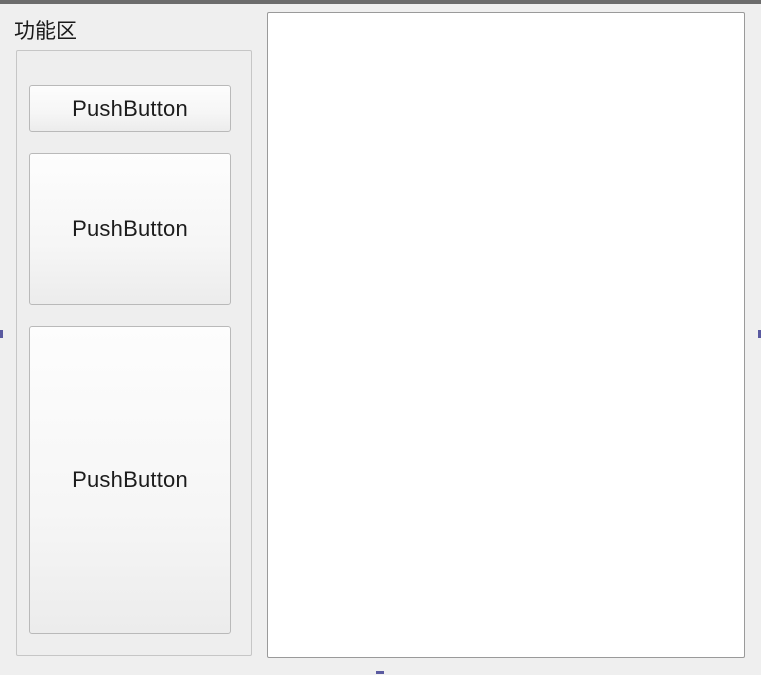  What do you see at coordinates (1, 334) in the screenshot?
I see `resize-handle-left` at bounding box center [1, 334].